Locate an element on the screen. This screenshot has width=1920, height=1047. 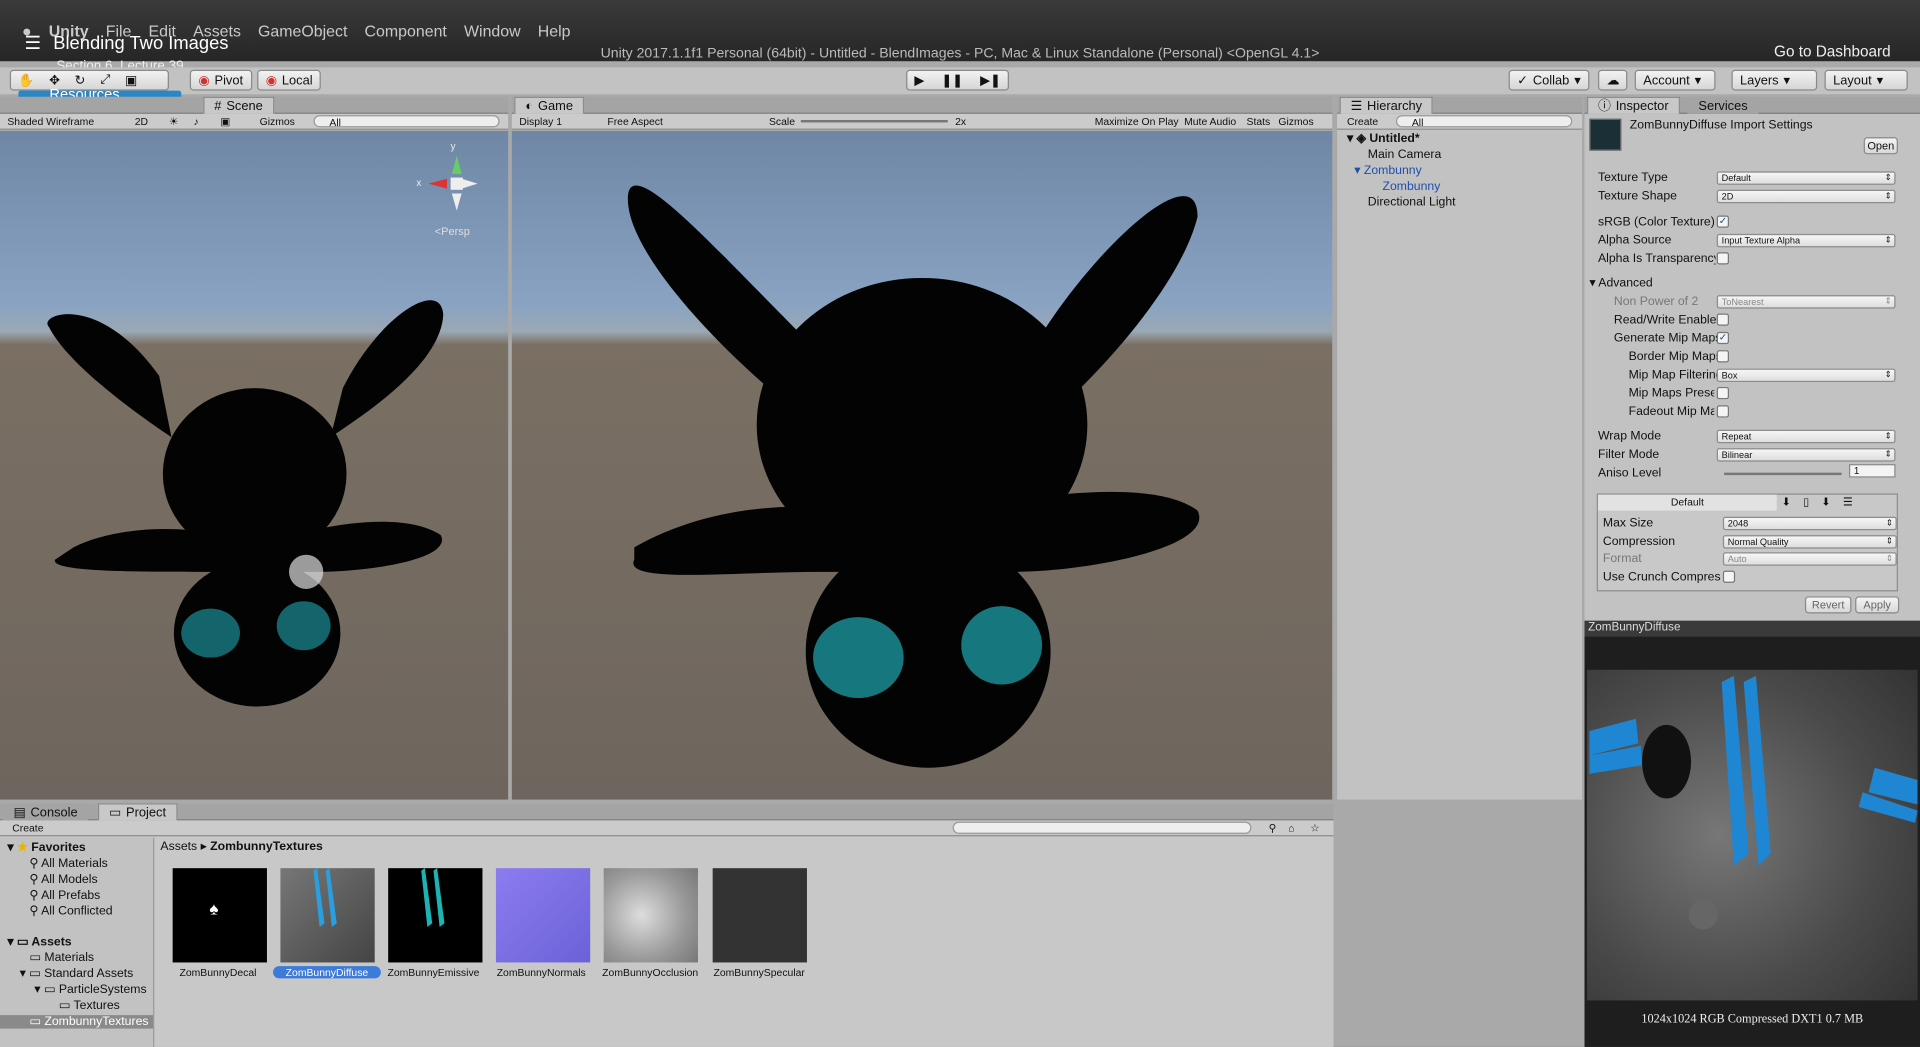
fadeout-mip-checkbox is located at coordinates (1722, 411).